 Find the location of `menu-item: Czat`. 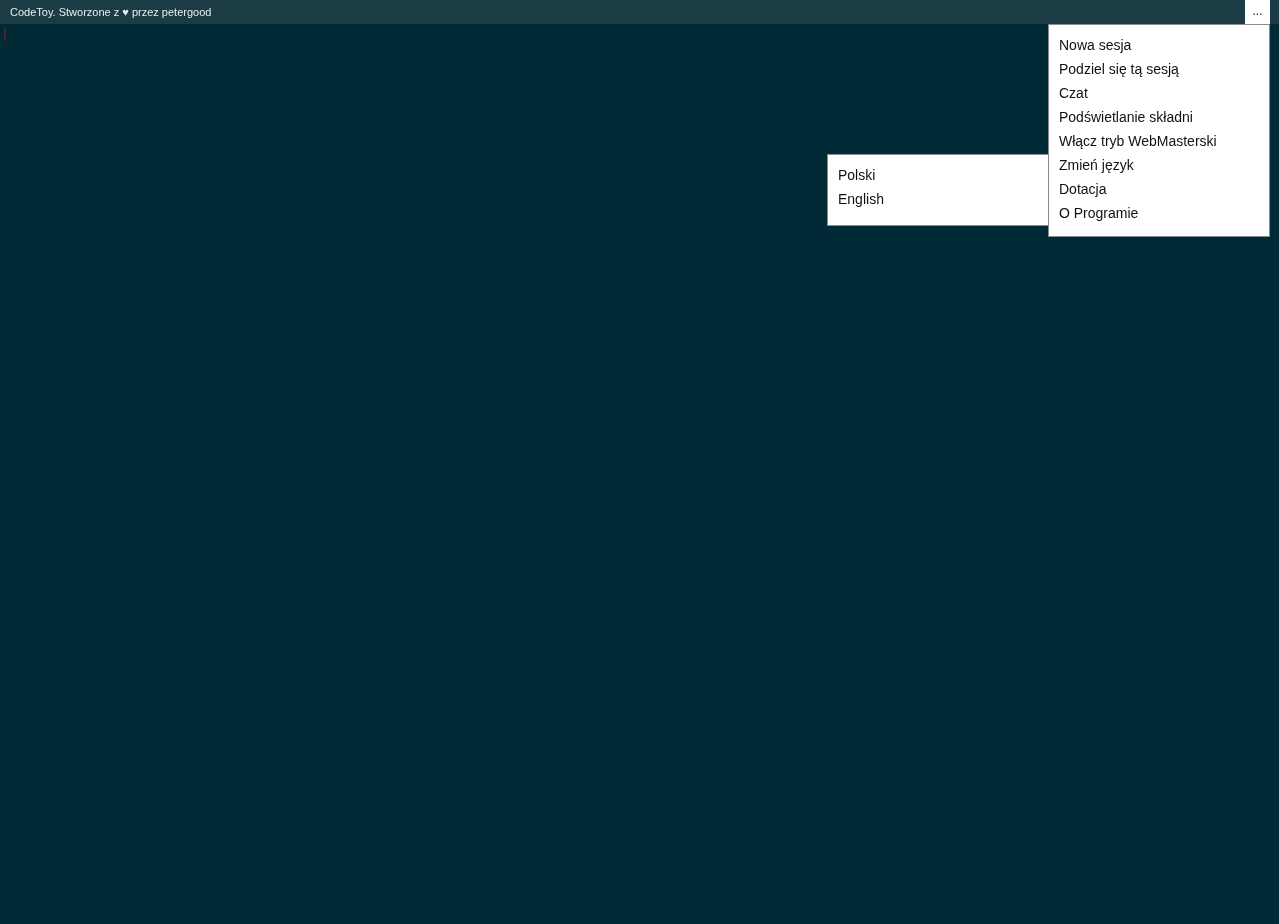

menu-item: Czat is located at coordinates (1159, 93).